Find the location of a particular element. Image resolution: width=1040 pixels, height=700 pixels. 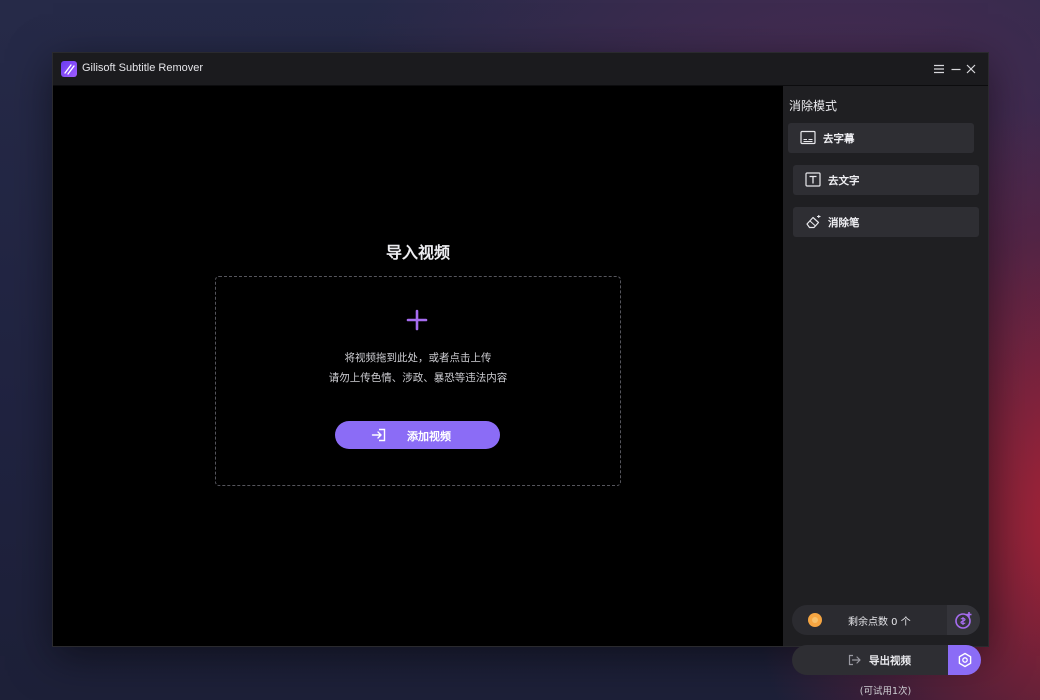

settings-hexagon-icon is located at coordinates (964, 660).